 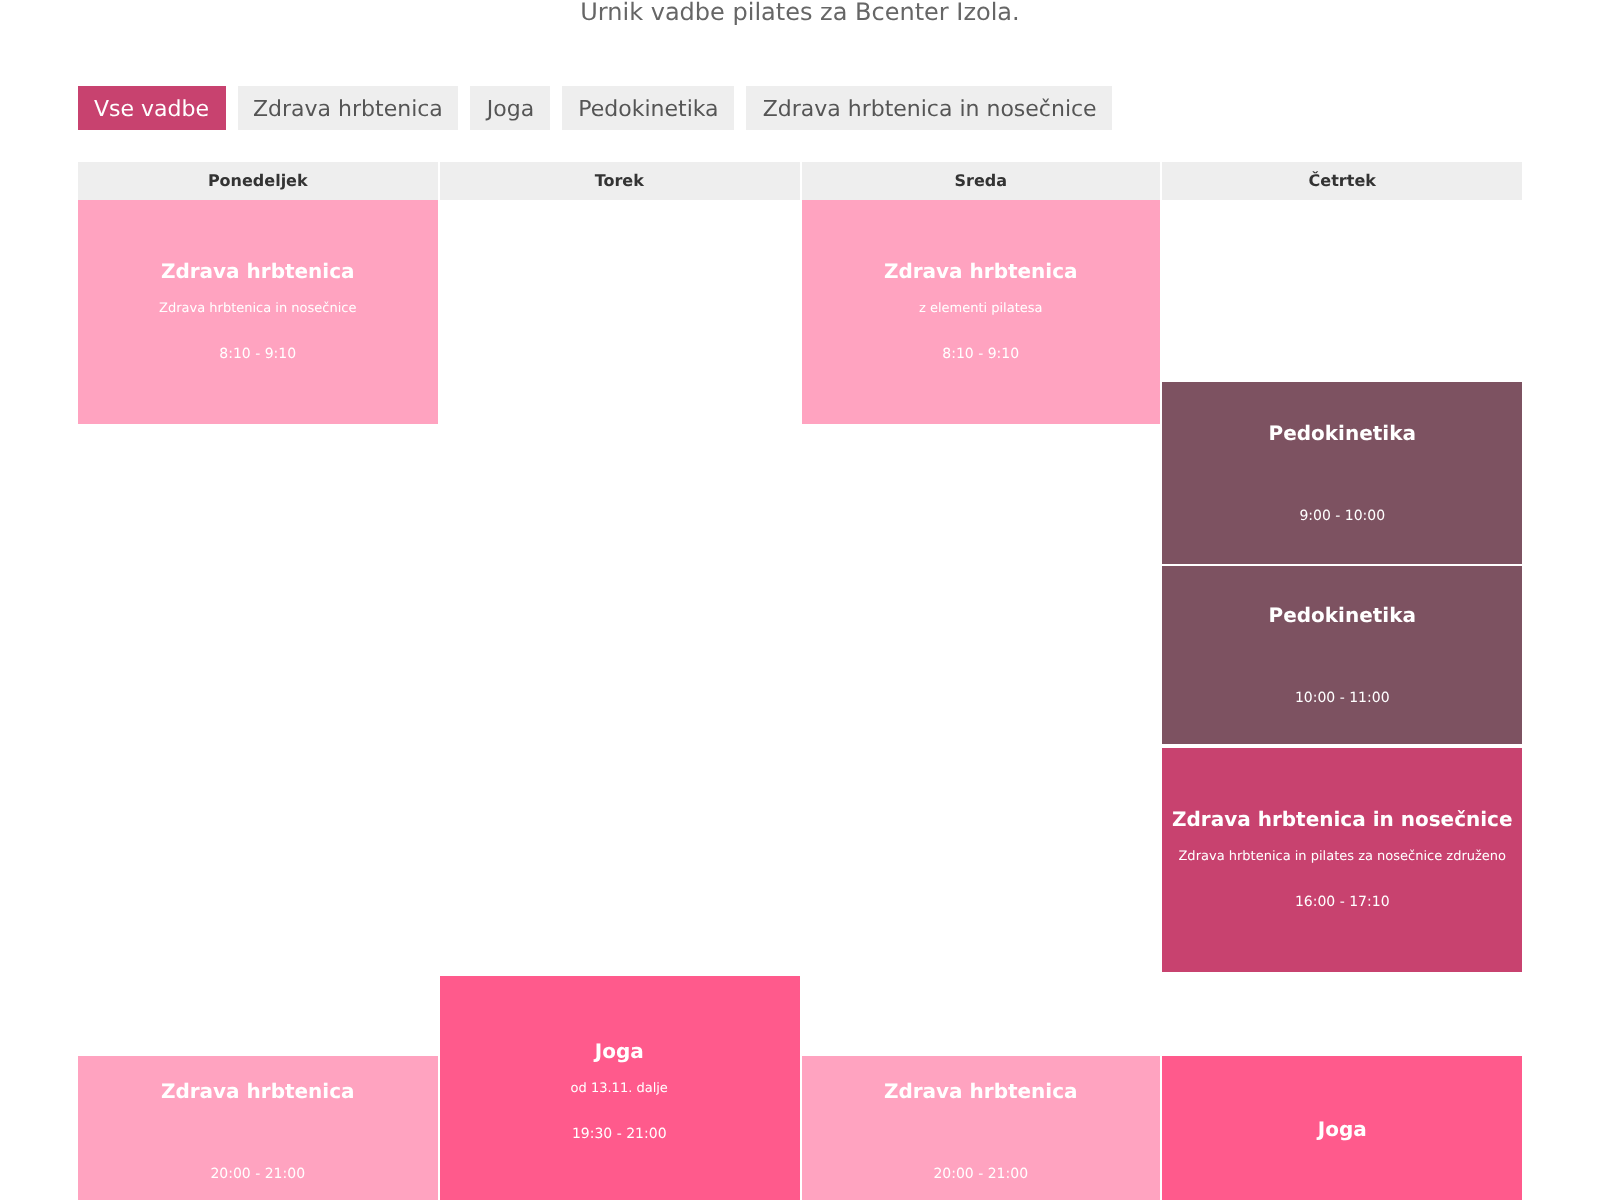 I want to click on filter-tab: Vse vadbe, so click(x=152, y=108).